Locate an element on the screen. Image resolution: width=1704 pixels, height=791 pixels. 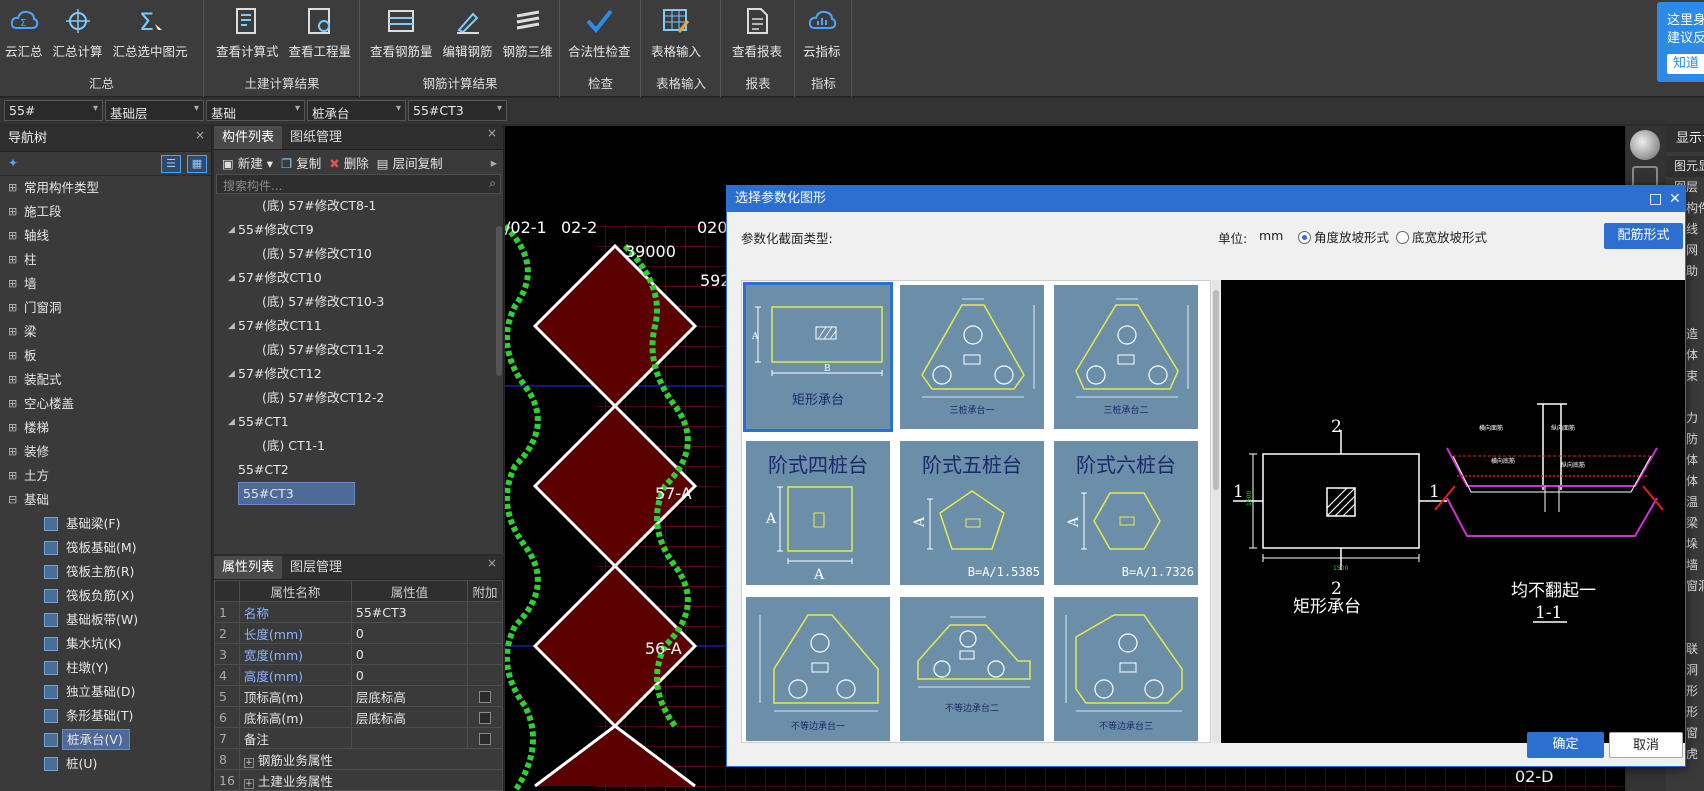
tab-drawing-management: 图纸管理 is located at coordinates (316, 137).